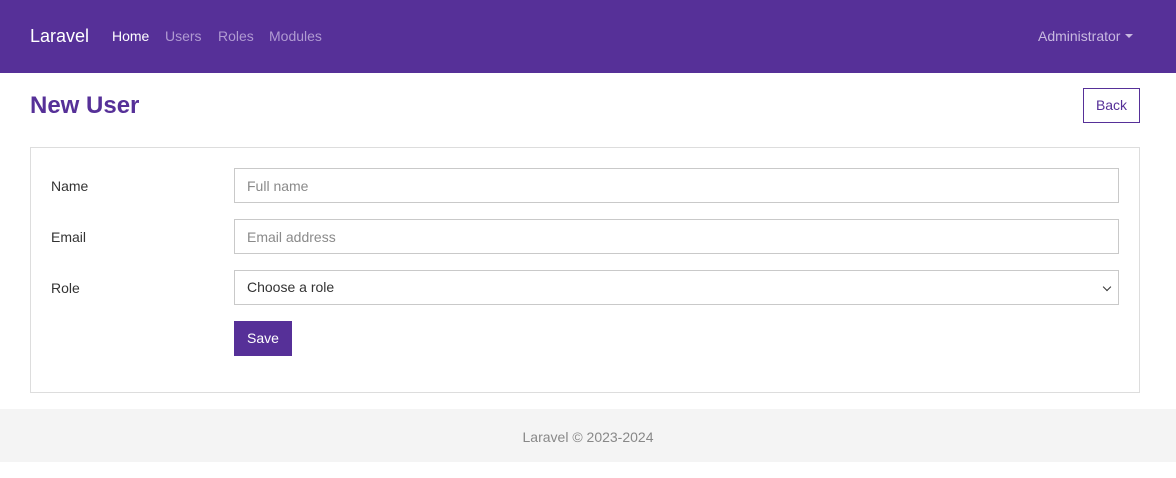 The image size is (1176, 478). What do you see at coordinates (291, 287) in the screenshot?
I see `role-select-value: Choose a role` at bounding box center [291, 287].